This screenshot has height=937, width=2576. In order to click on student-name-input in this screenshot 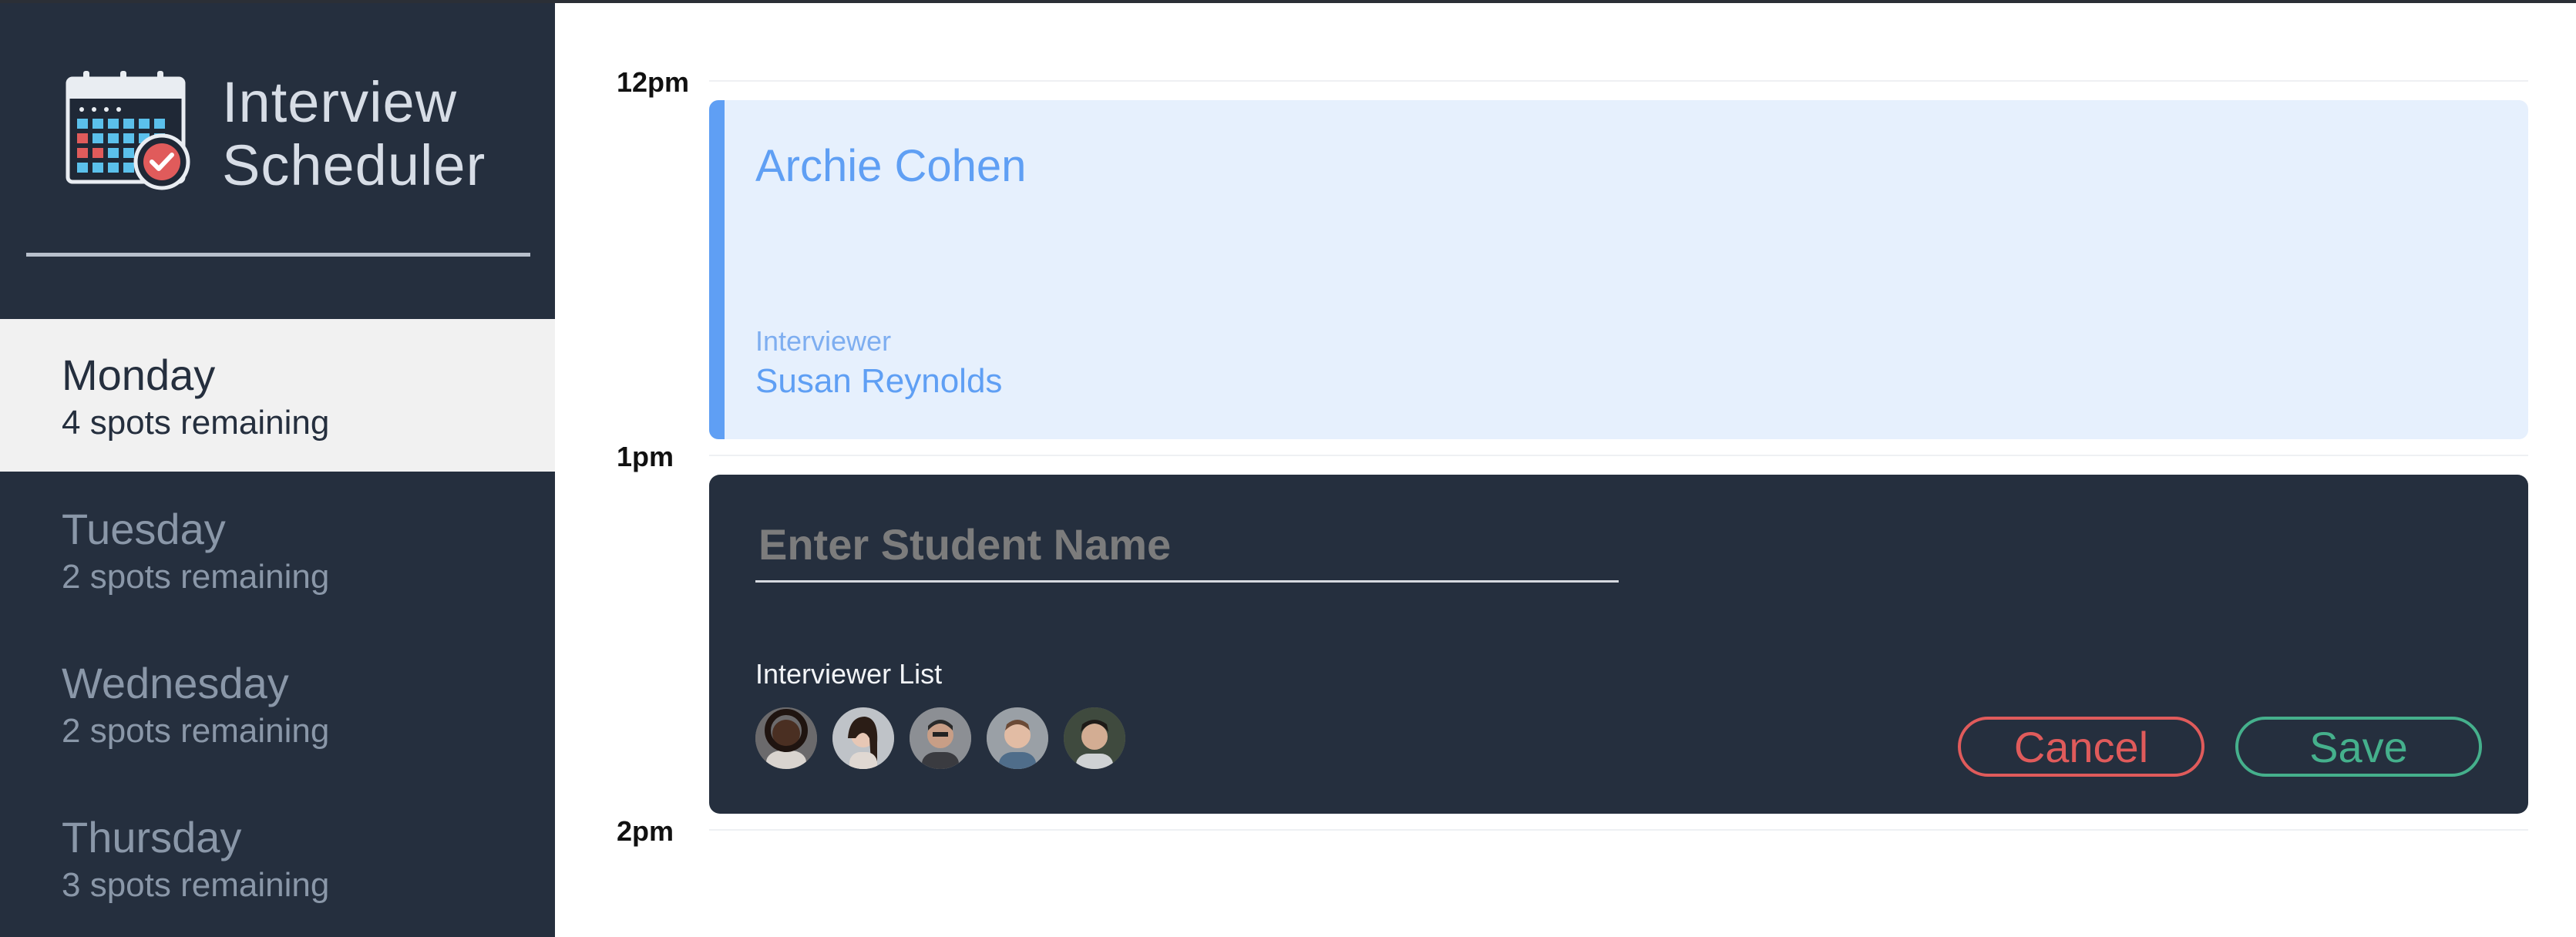, I will do `click(1187, 548)`.